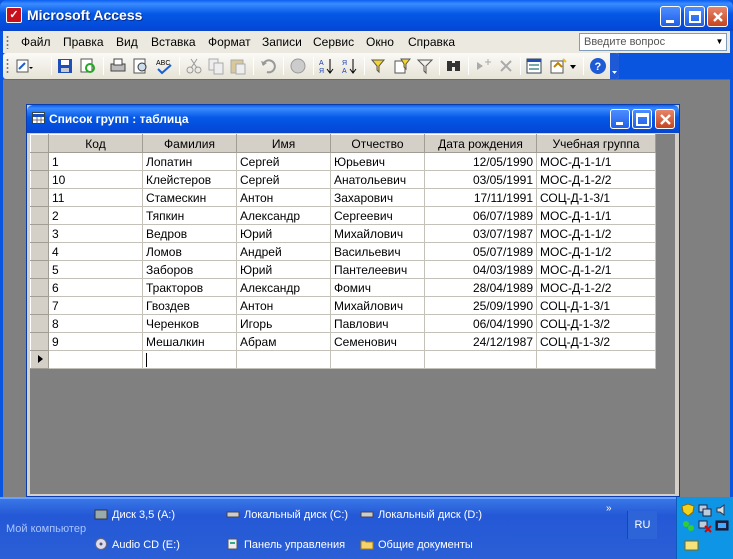 The width and height of the screenshot is (733, 559). I want to click on cell-name: Сергей, so click(283, 161).